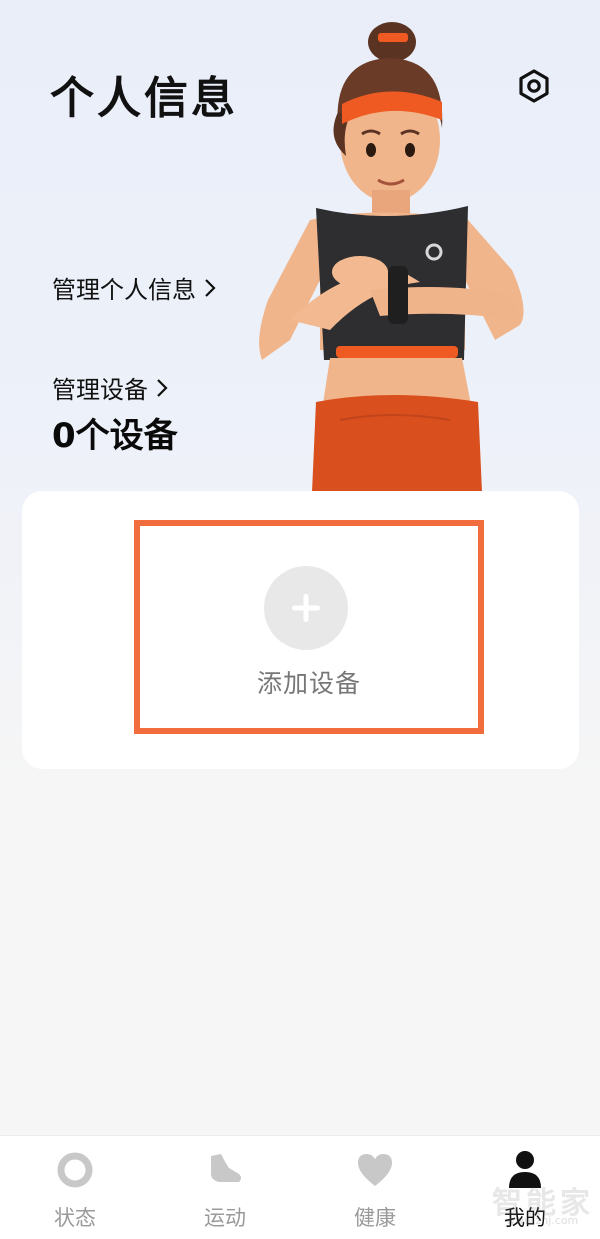 The width and height of the screenshot is (600, 1239). I want to click on plus-icon, so click(306, 608).